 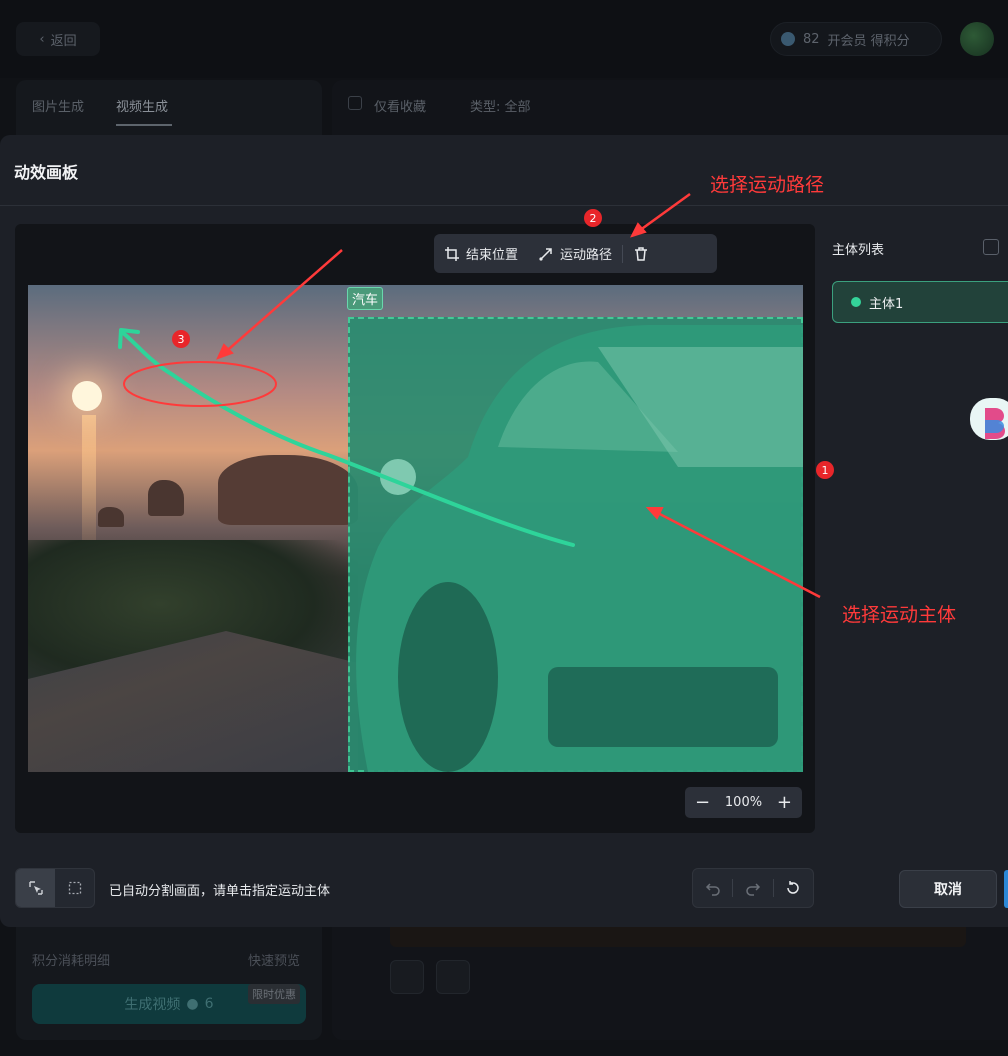 I want to click on annotation-select-path: 选择运动路径, so click(x=767, y=185).